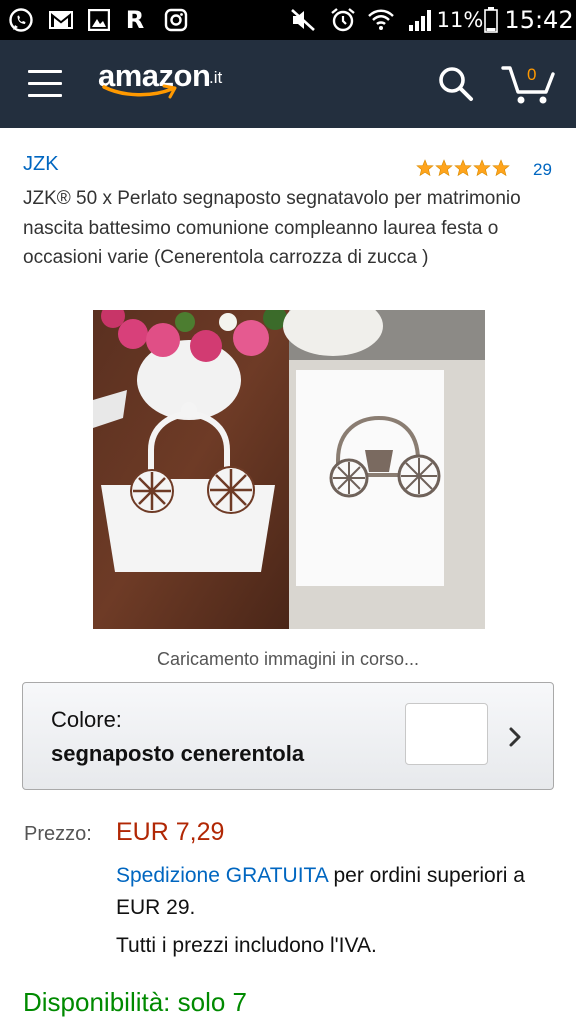 The width and height of the screenshot is (576, 1024). Describe the element at coordinates (491, 20) in the screenshot. I see `battery-icon` at that location.